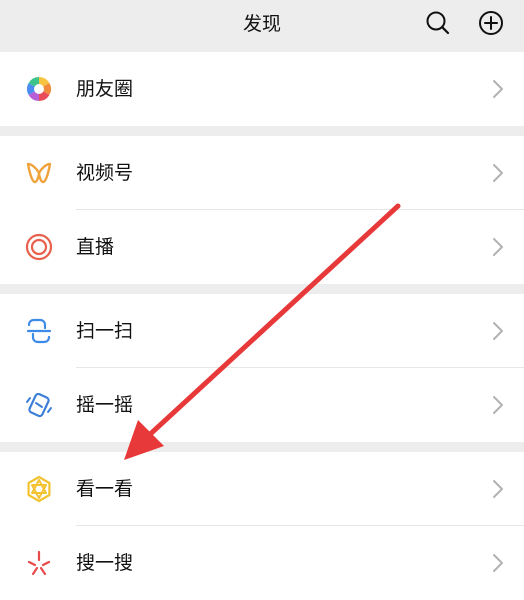 This screenshot has width=524, height=600. Describe the element at coordinates (39, 489) in the screenshot. I see `top-stories-icon` at that location.